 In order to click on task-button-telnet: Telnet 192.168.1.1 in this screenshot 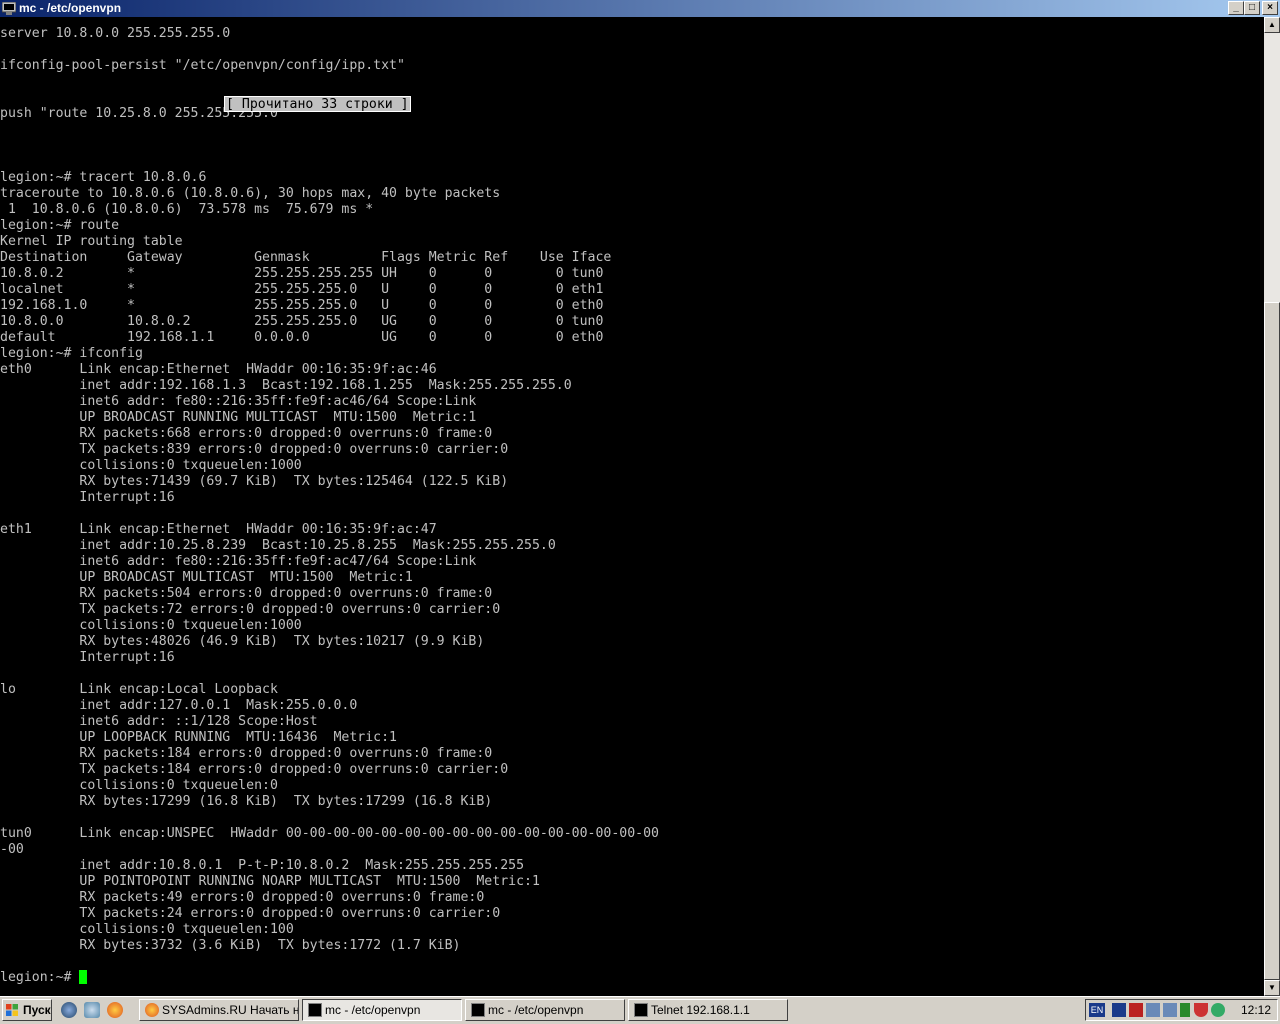, I will do `click(708, 1010)`.